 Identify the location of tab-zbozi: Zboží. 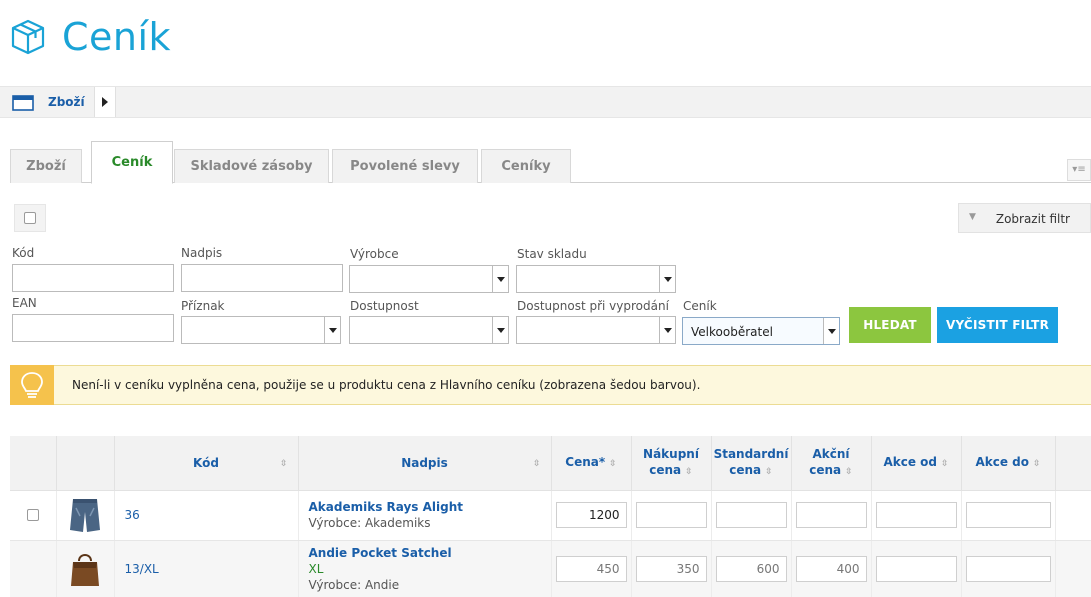
(46, 166).